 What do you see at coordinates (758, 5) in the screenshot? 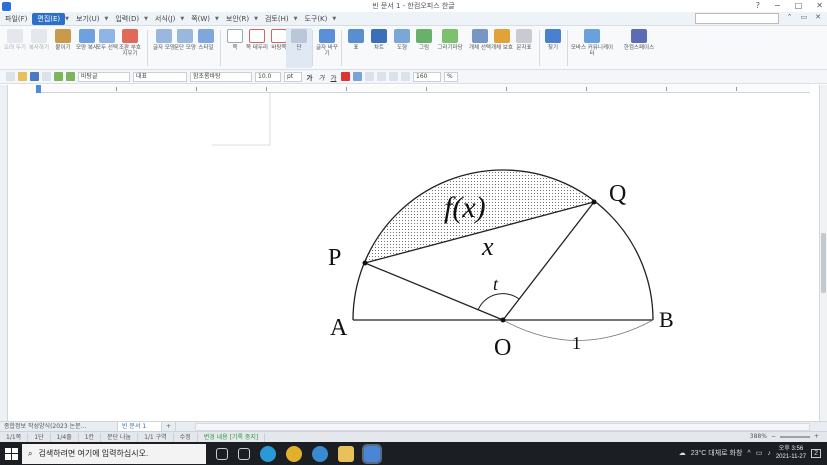
I see `help-icon: ?` at bounding box center [758, 5].